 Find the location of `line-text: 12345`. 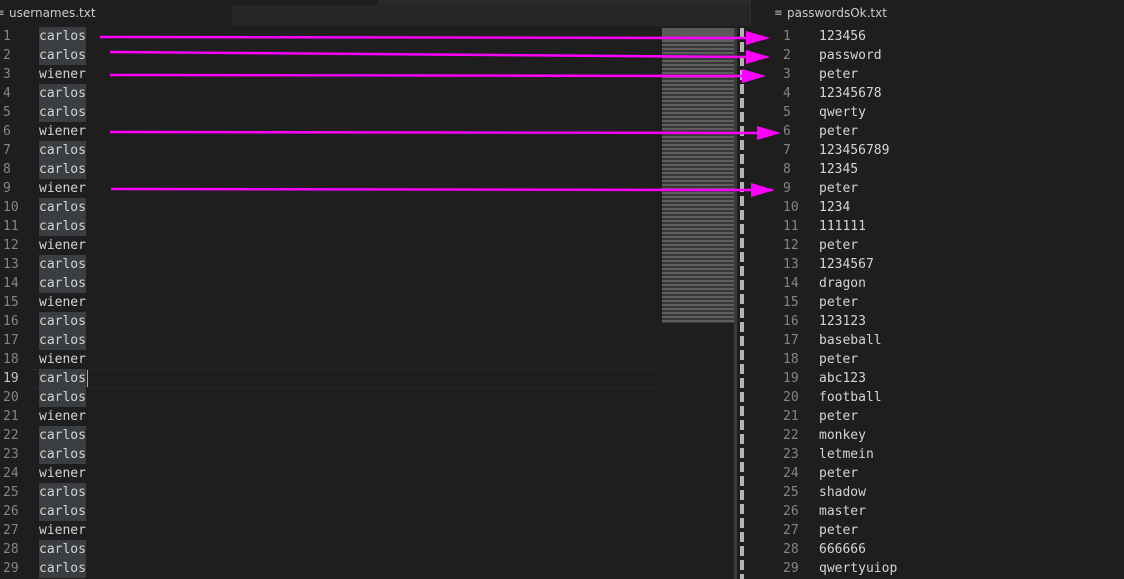

line-text: 12345 is located at coordinates (839, 169).